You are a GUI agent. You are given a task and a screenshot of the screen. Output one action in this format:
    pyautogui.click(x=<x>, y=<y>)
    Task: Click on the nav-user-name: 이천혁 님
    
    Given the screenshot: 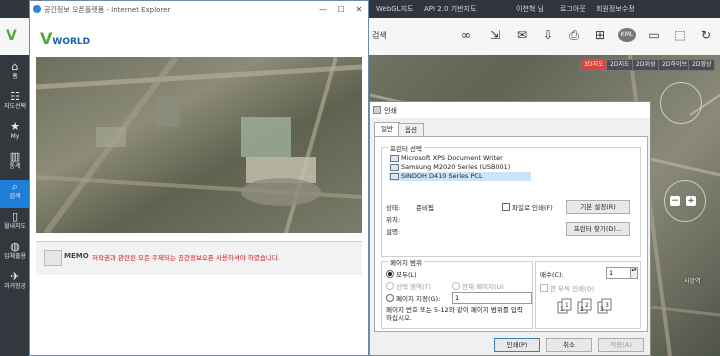 What is the action you would take?
    pyautogui.click(x=530, y=9)
    